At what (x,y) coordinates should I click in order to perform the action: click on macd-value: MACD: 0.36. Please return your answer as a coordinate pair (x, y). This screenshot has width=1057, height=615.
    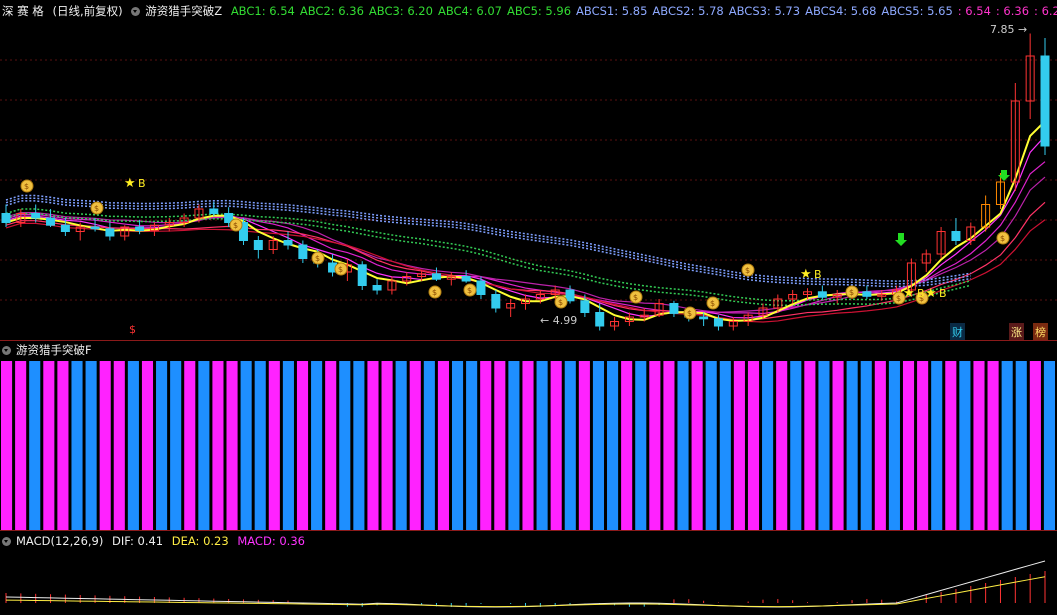
    Looking at the image, I should click on (271, 541).